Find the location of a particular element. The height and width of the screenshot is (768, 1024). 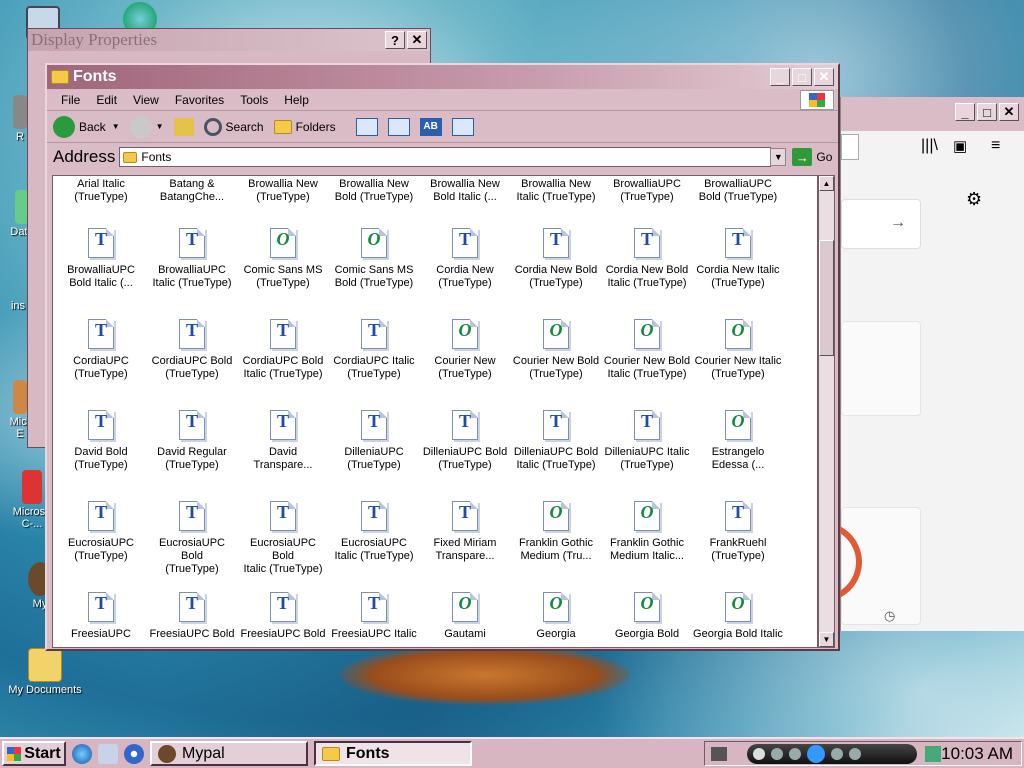

taskbar-item-fonts: Fonts is located at coordinates (393, 753).